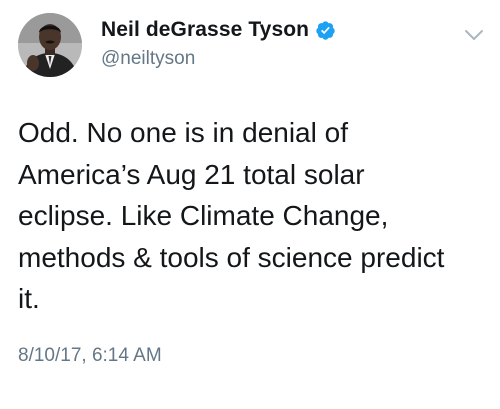  What do you see at coordinates (205, 30) in the screenshot?
I see `author-display-name: Neil deGrasse Tyson` at bounding box center [205, 30].